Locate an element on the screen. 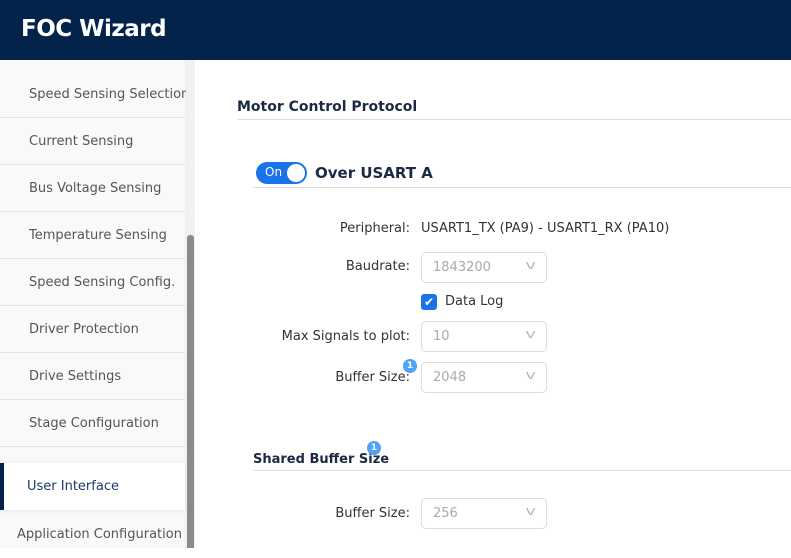  toggle-label: On is located at coordinates (274, 172).